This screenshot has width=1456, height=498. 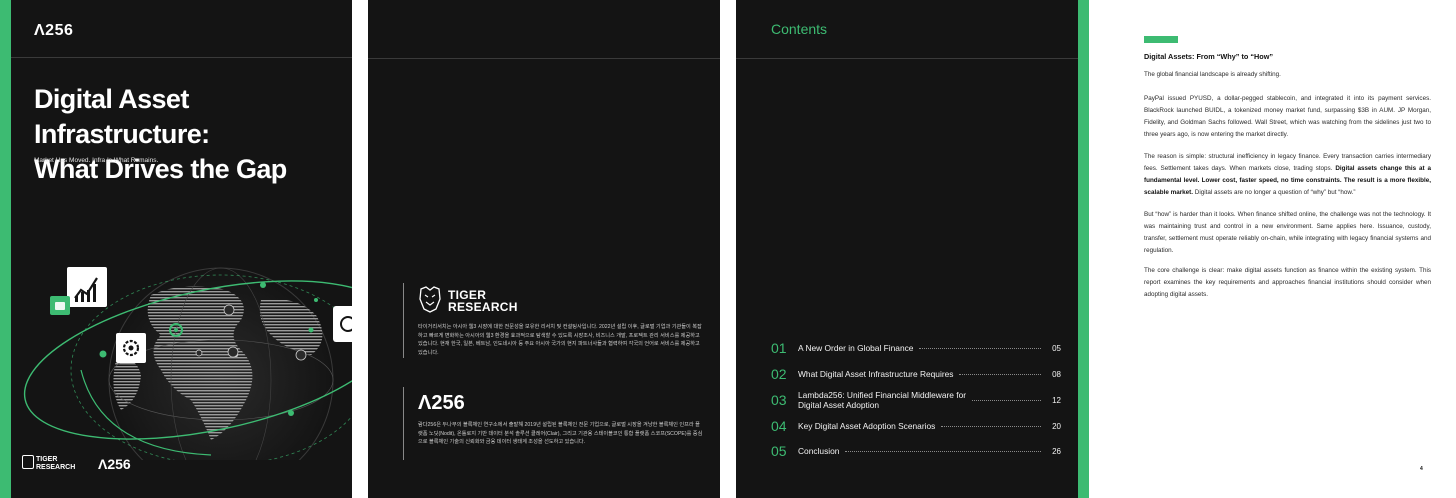 I want to click on toc-number: 04, so click(x=779, y=426).